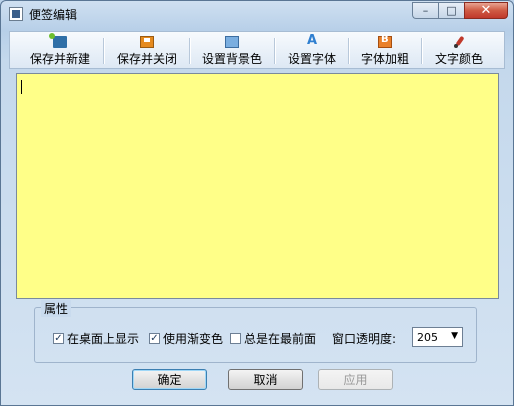 The width and height of the screenshot is (514, 406). I want to click on maximize-button: □, so click(451, 10).